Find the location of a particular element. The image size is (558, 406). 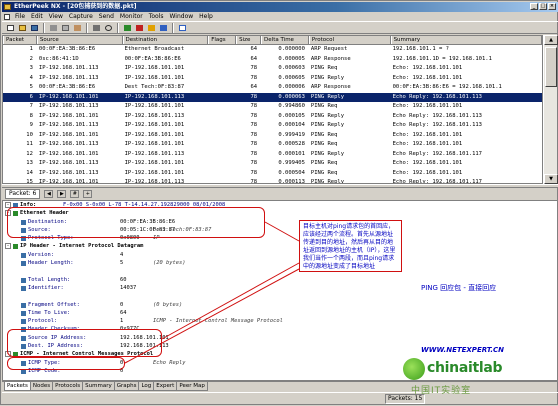

tab-graphs: Graphs is located at coordinates (126, 386).